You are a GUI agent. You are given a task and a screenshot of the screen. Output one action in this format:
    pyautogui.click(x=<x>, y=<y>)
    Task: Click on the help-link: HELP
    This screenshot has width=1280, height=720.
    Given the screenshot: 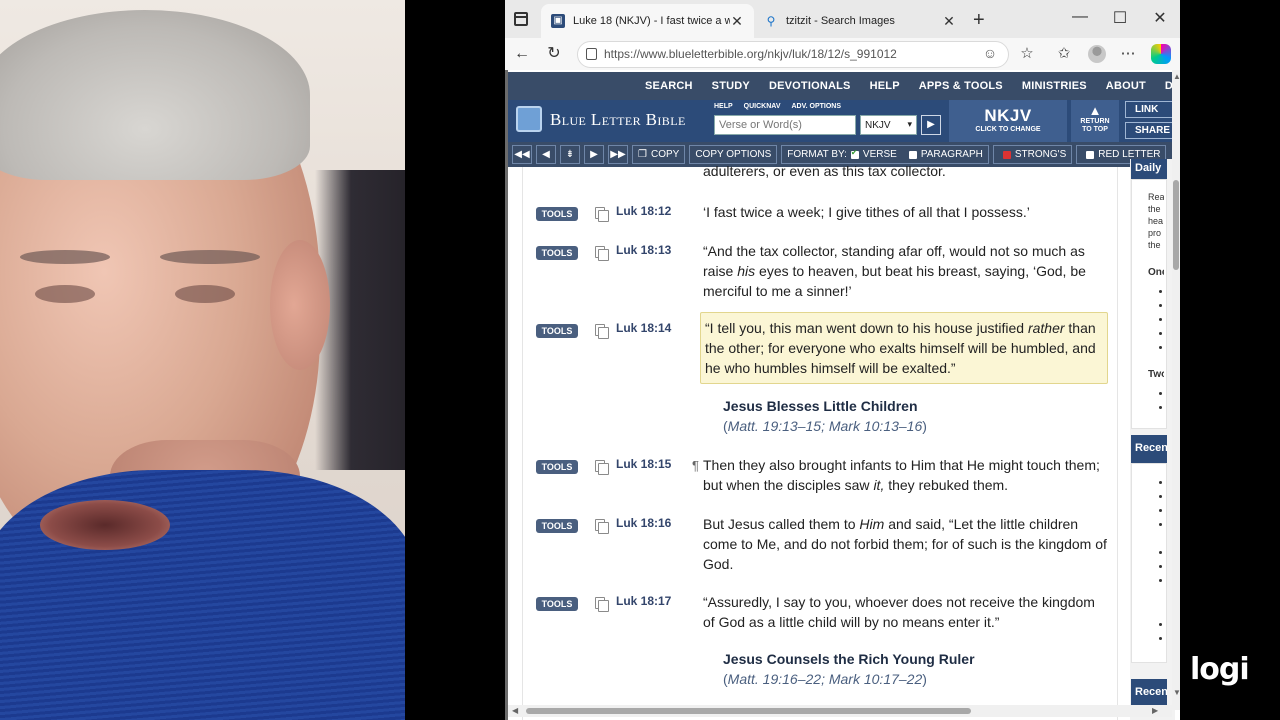 What is the action you would take?
    pyautogui.click(x=723, y=106)
    